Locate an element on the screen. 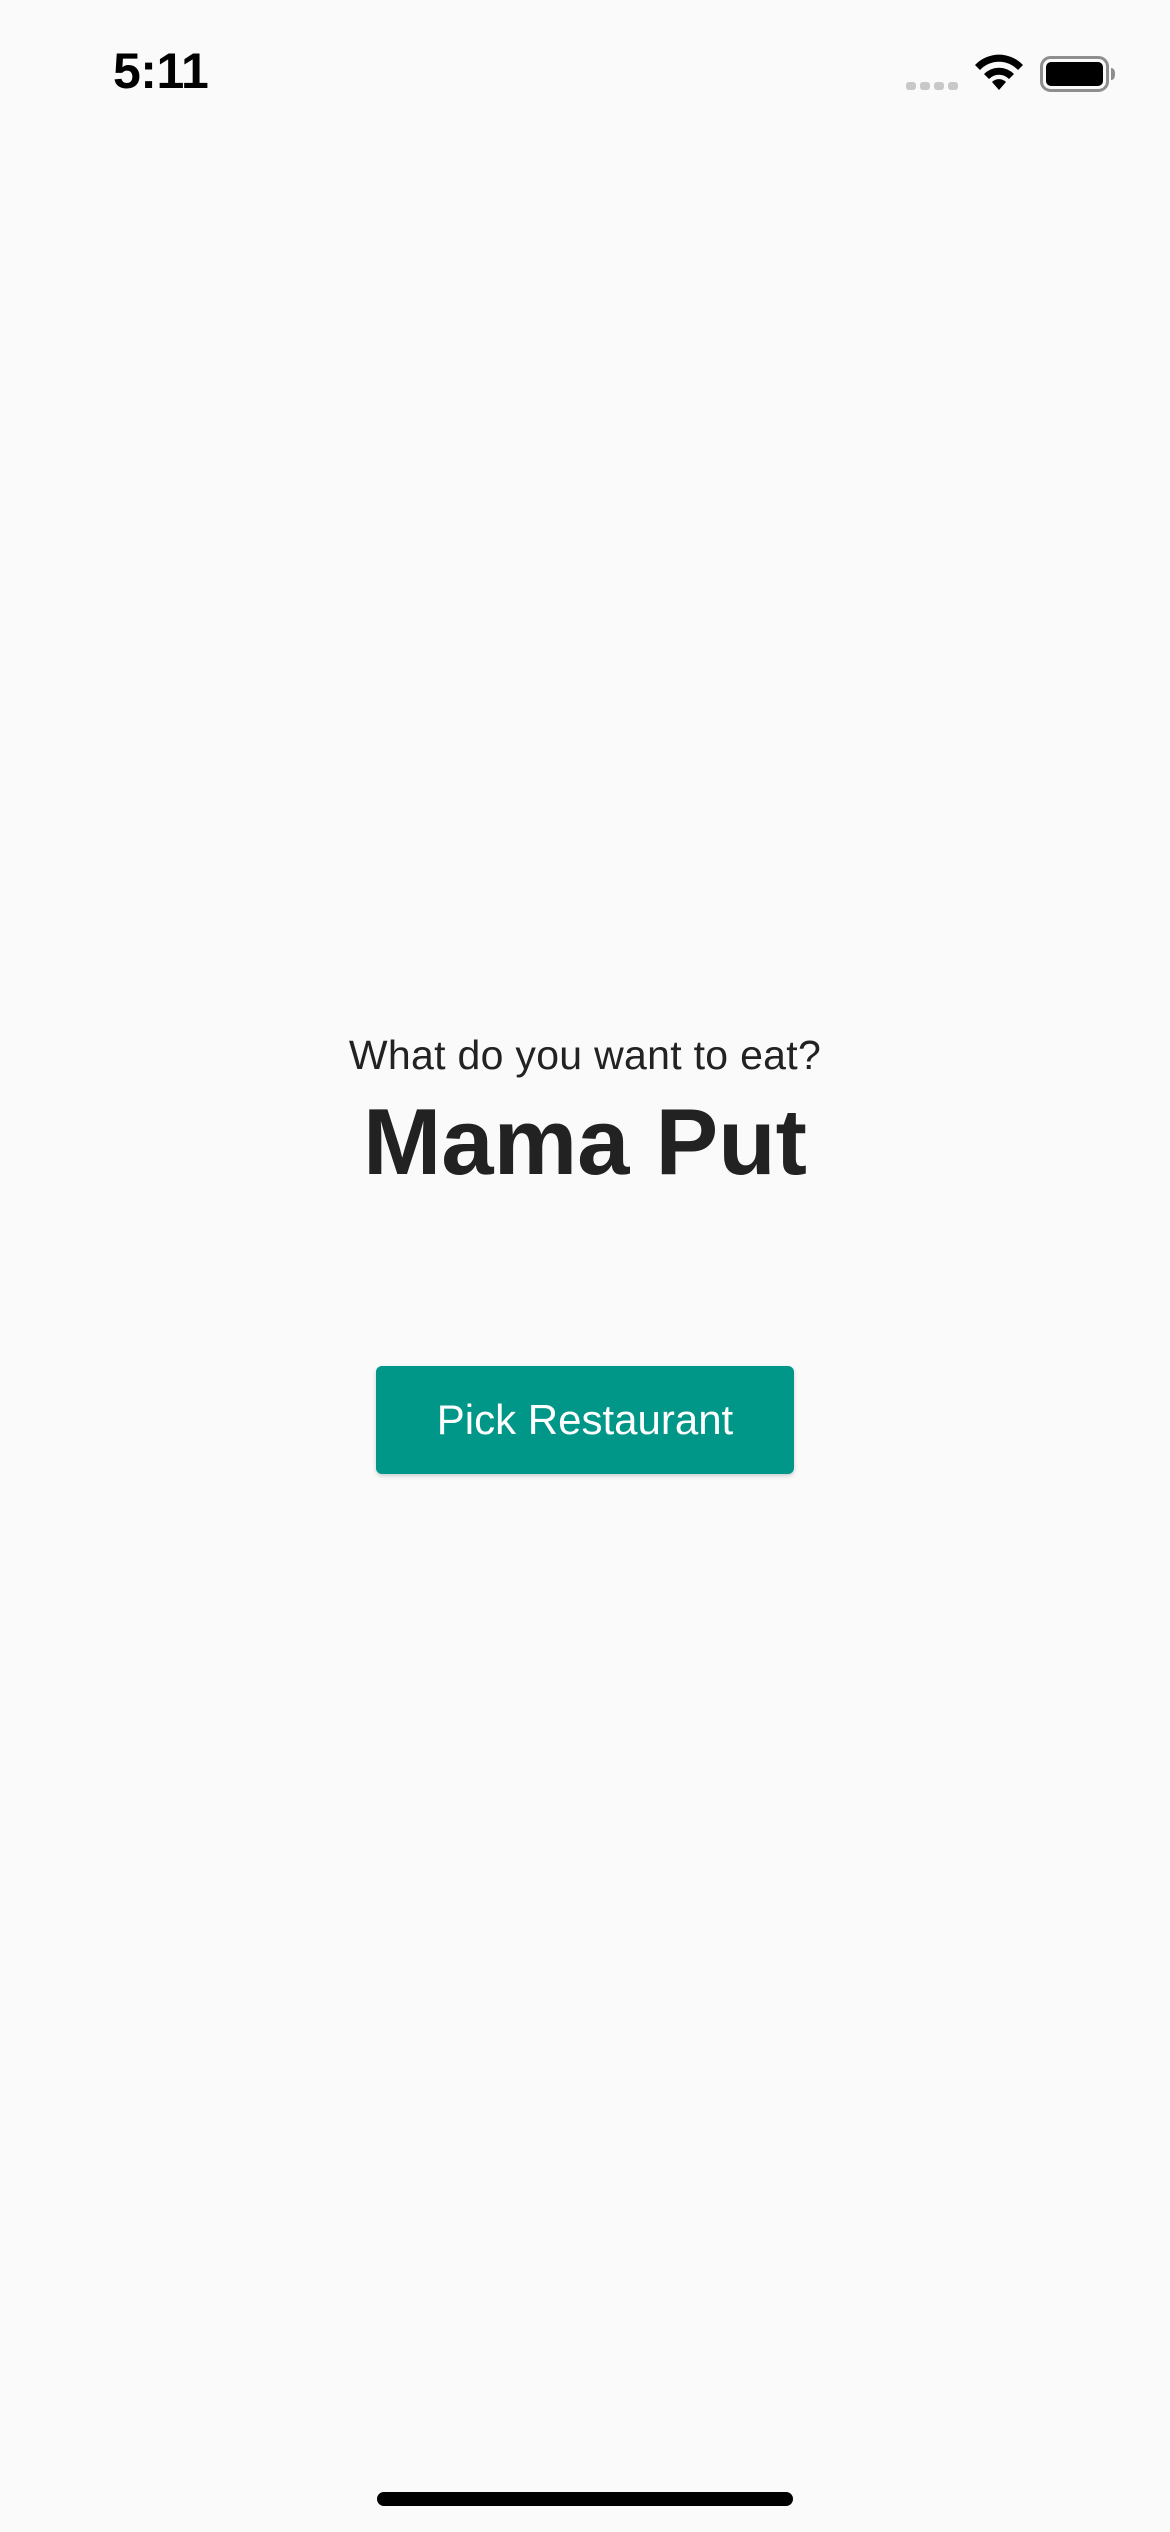  restaurant-name: Mama Put is located at coordinates (585, 1141).